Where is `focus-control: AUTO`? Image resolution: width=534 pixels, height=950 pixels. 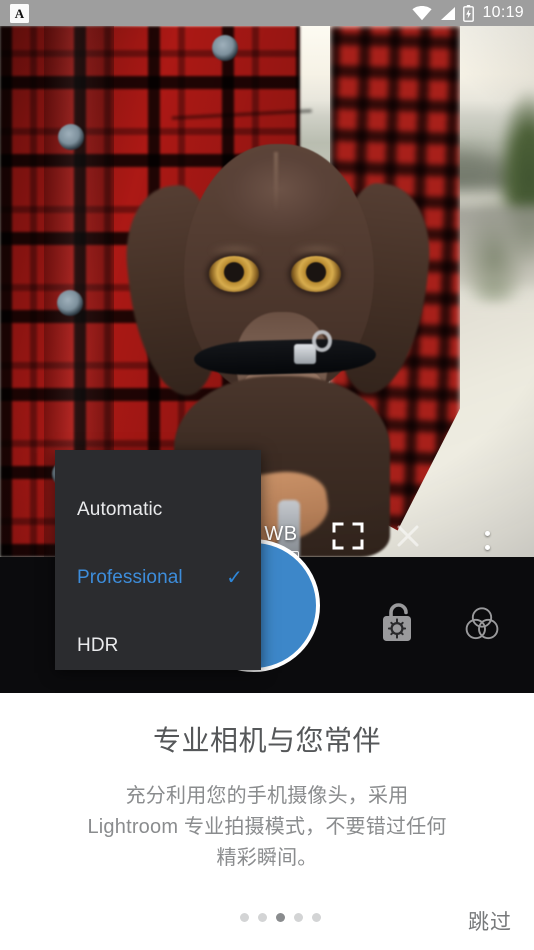
focus-control: AUTO is located at coordinates (347, 539).